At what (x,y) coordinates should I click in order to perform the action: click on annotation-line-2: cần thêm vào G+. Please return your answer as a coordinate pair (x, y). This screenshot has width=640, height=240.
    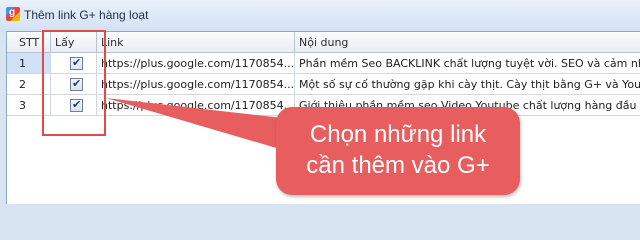
    Looking at the image, I should click on (398, 165).